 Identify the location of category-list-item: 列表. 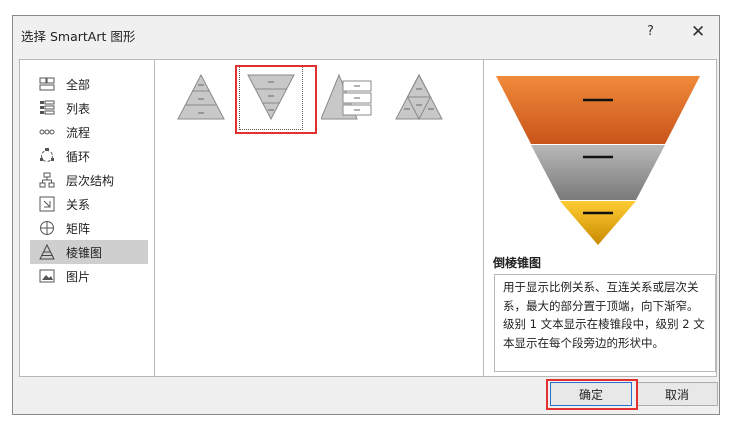
(89, 108).